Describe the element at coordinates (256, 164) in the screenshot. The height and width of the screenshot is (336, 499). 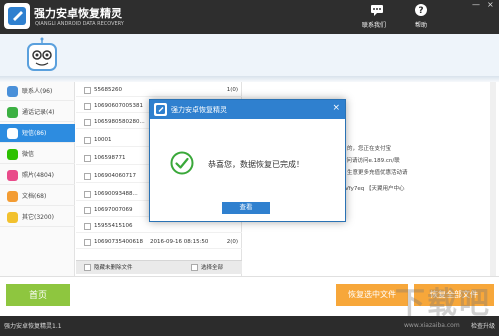
I see `dialog-message: 恭喜您，数据恢复已完成！` at that location.